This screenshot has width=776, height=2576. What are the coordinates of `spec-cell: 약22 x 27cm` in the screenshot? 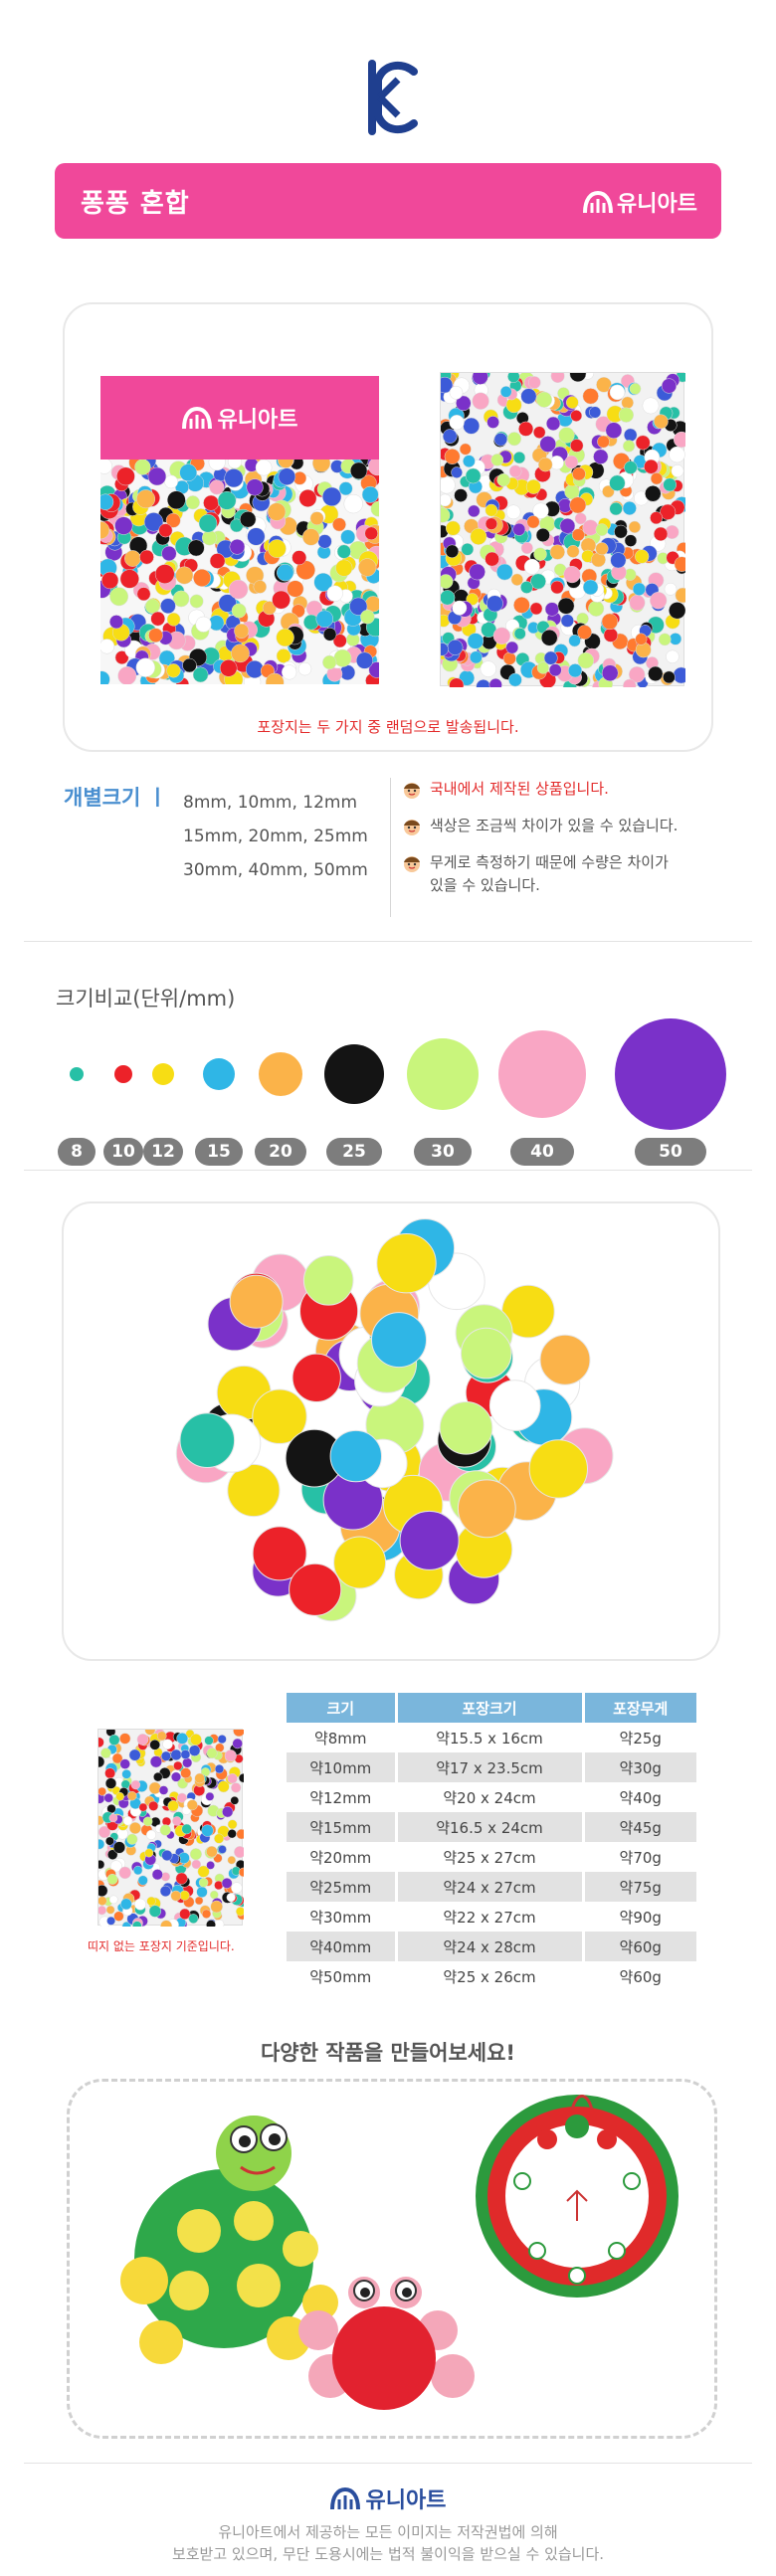 It's located at (490, 1917).